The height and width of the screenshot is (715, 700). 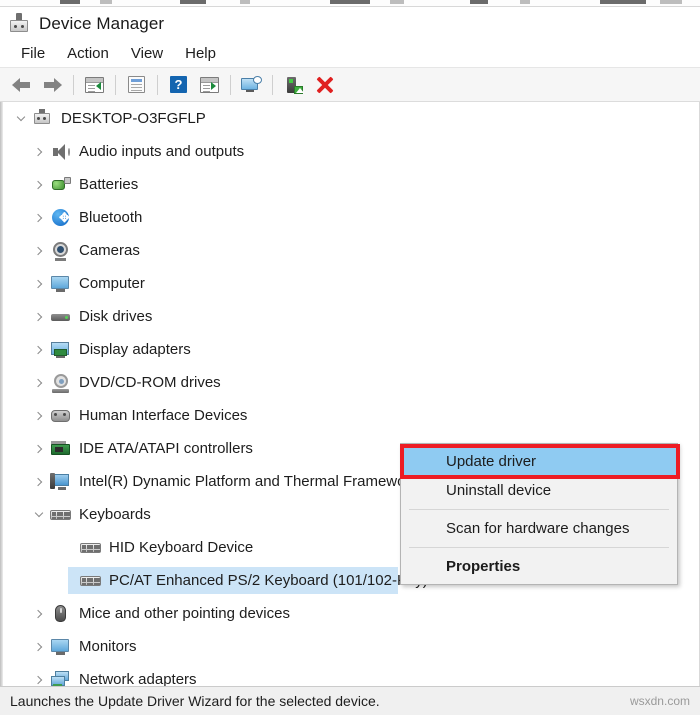 What do you see at coordinates (19, 23) in the screenshot?
I see `device-manager-icon` at bounding box center [19, 23].